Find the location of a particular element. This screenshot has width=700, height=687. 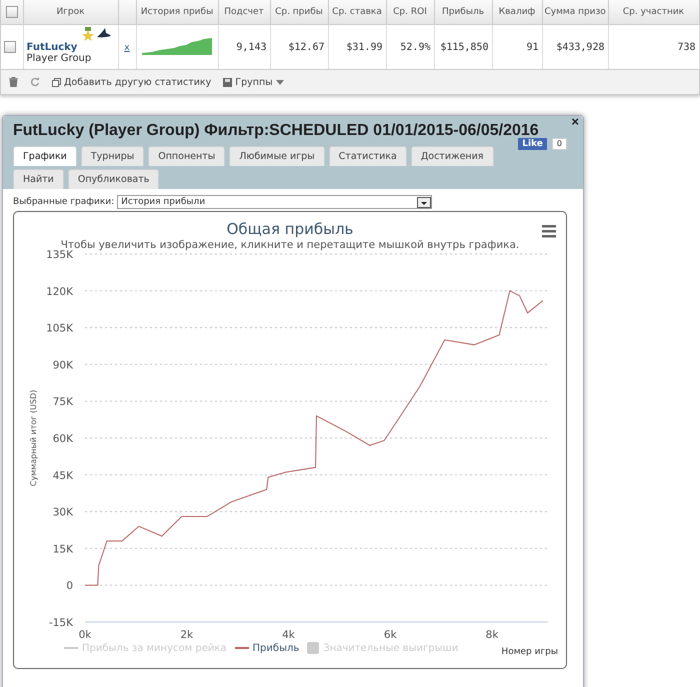

player-link: FutLucky is located at coordinates (52, 47).